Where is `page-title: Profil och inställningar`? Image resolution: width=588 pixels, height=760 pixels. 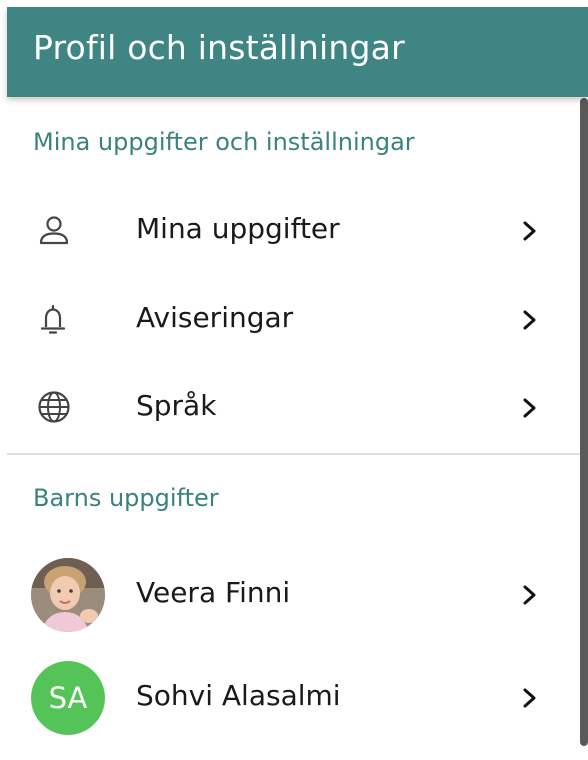
page-title: Profil och inställningar is located at coordinates (219, 47).